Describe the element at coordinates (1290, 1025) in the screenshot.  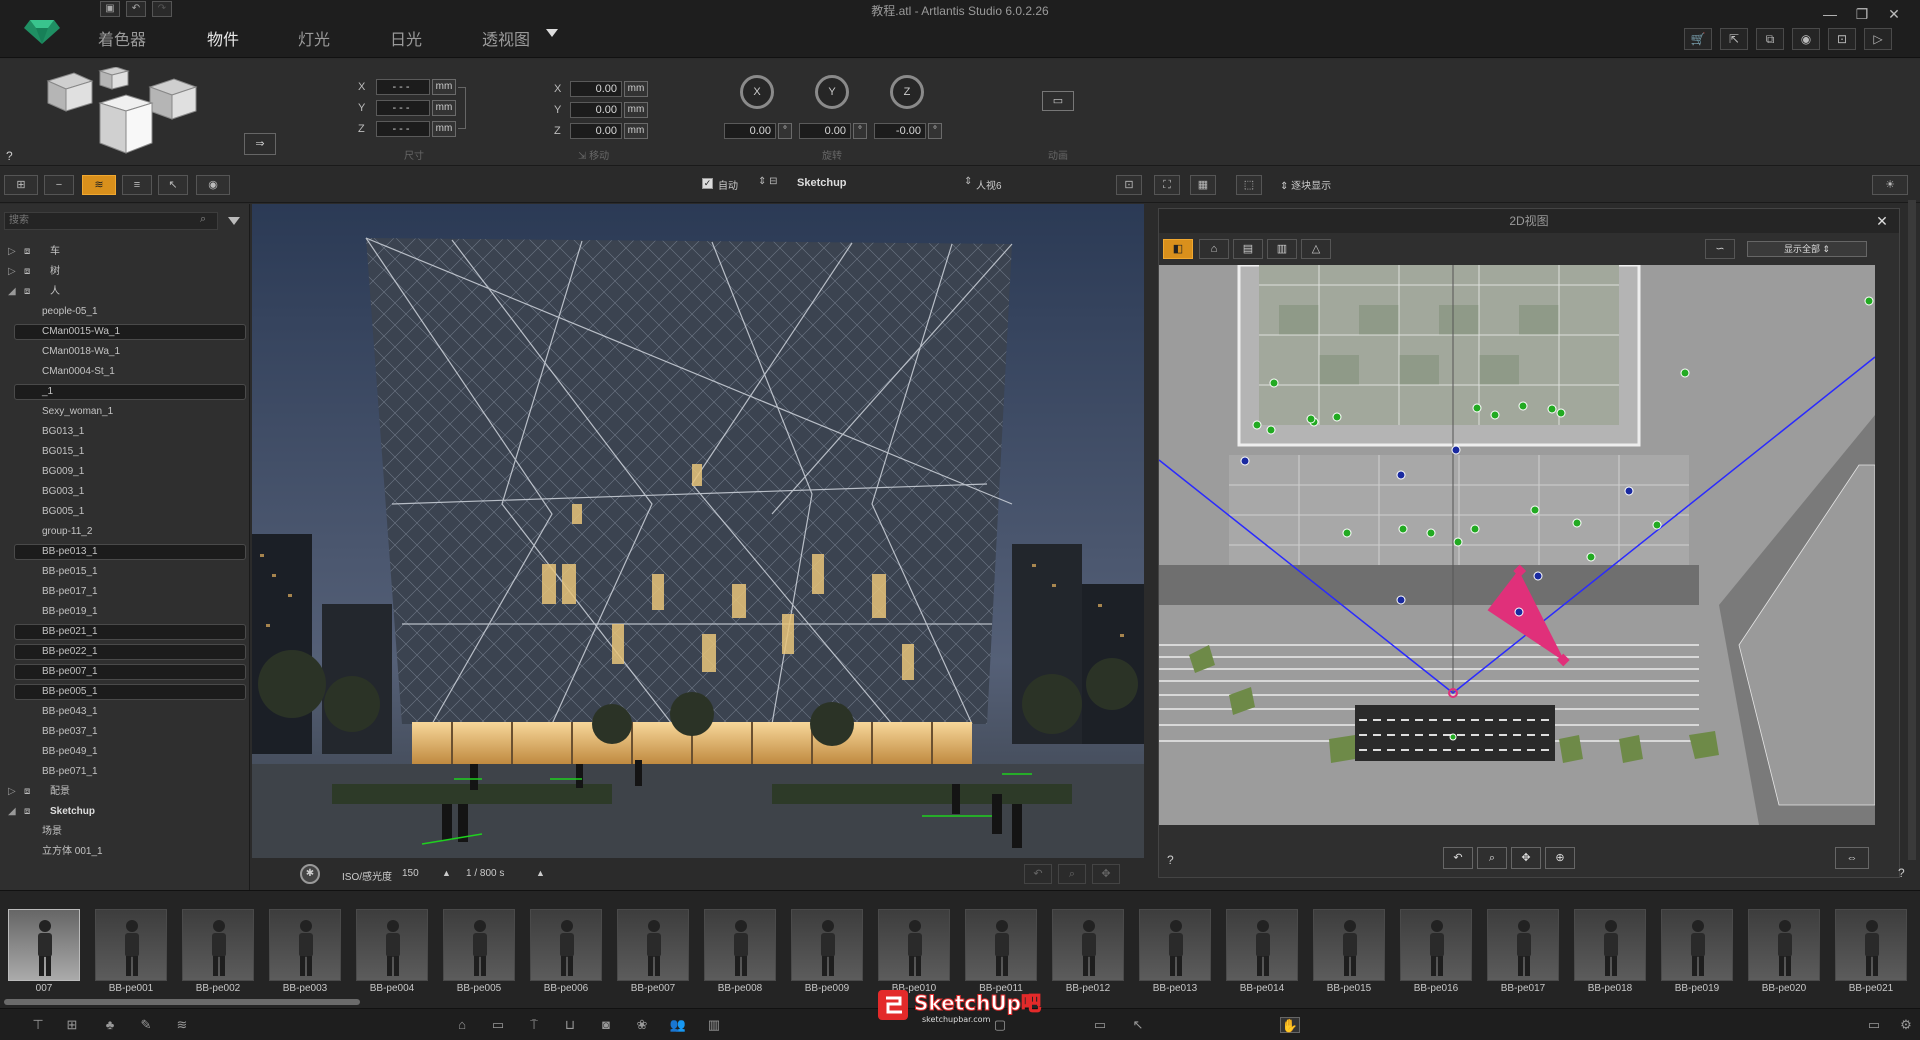
I see `hand-tool-icon: ✋` at that location.